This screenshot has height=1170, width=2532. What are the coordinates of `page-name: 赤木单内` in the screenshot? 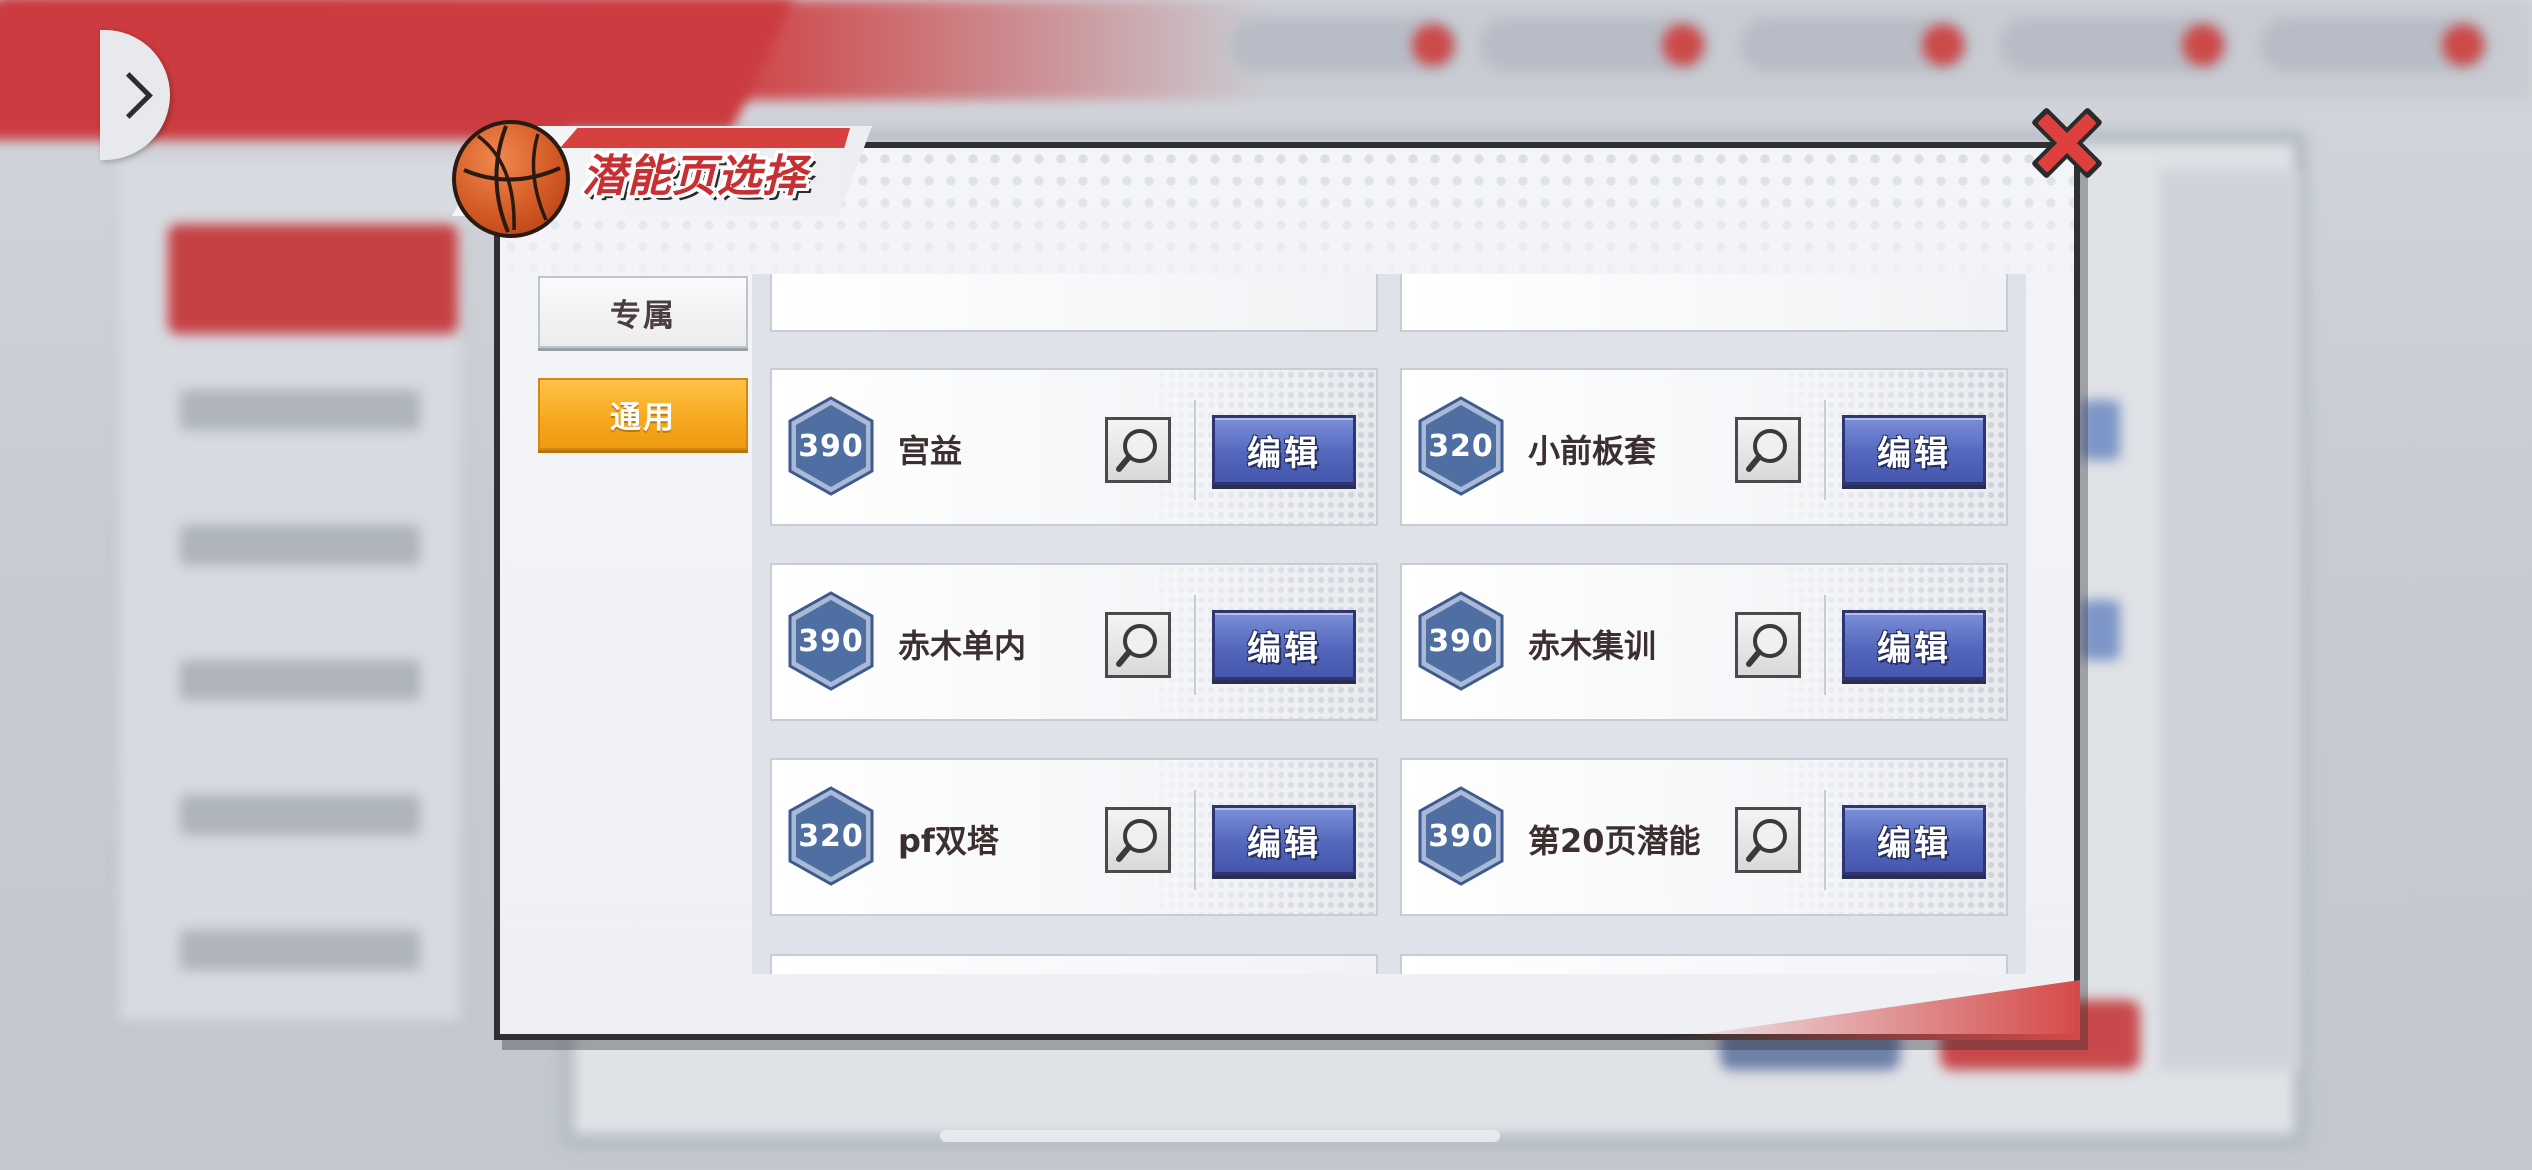 It's located at (962, 646).